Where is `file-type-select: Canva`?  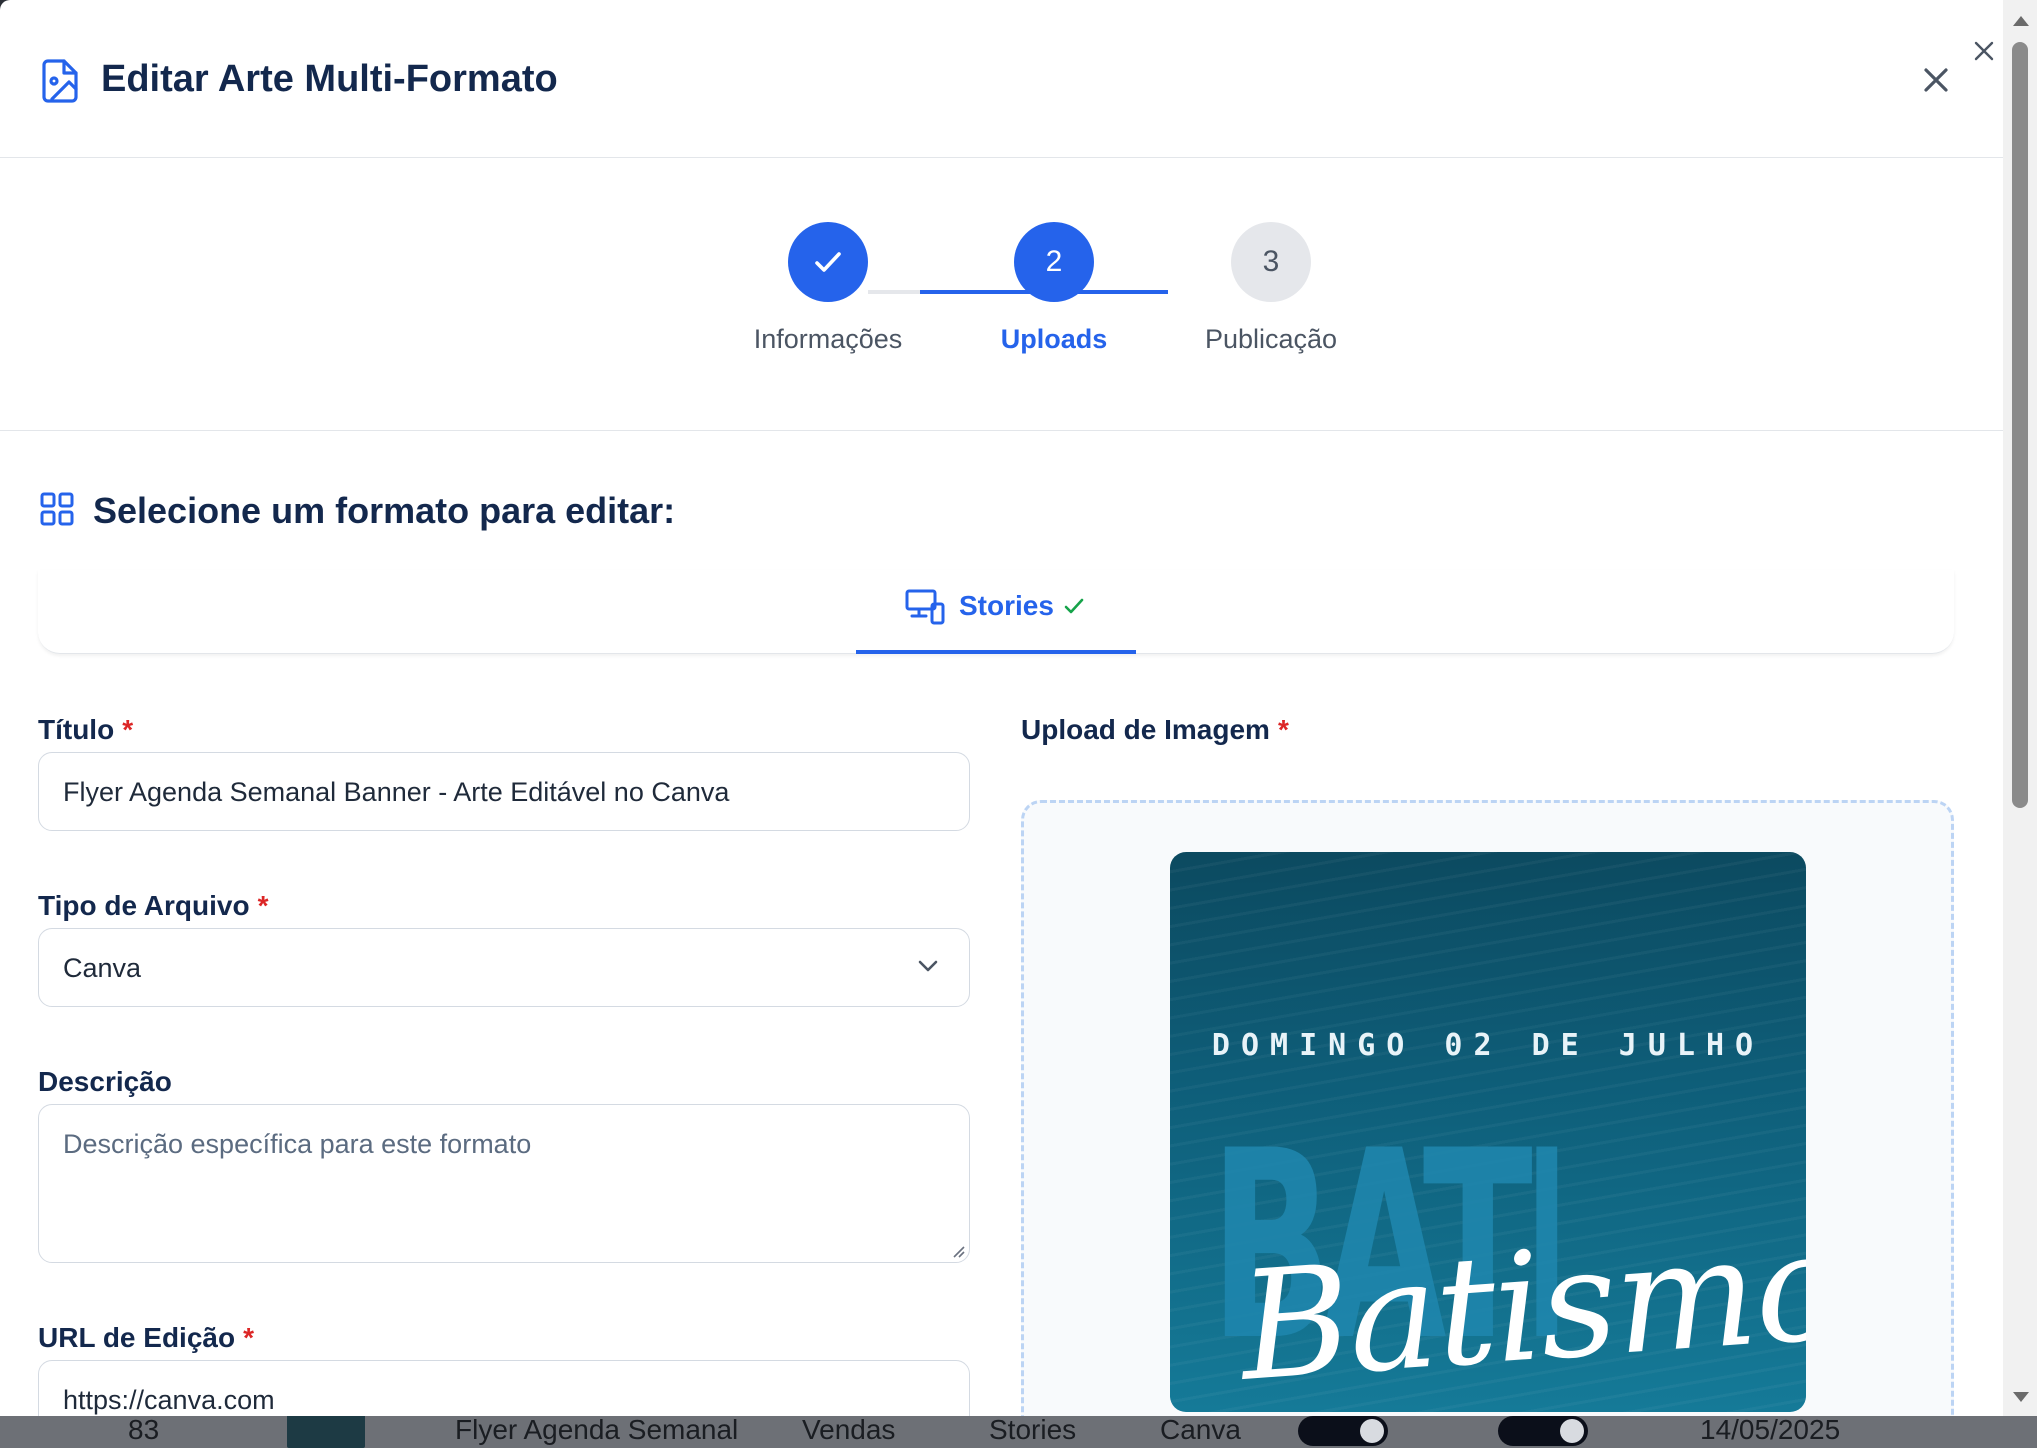 file-type-select: Canva is located at coordinates (504, 967).